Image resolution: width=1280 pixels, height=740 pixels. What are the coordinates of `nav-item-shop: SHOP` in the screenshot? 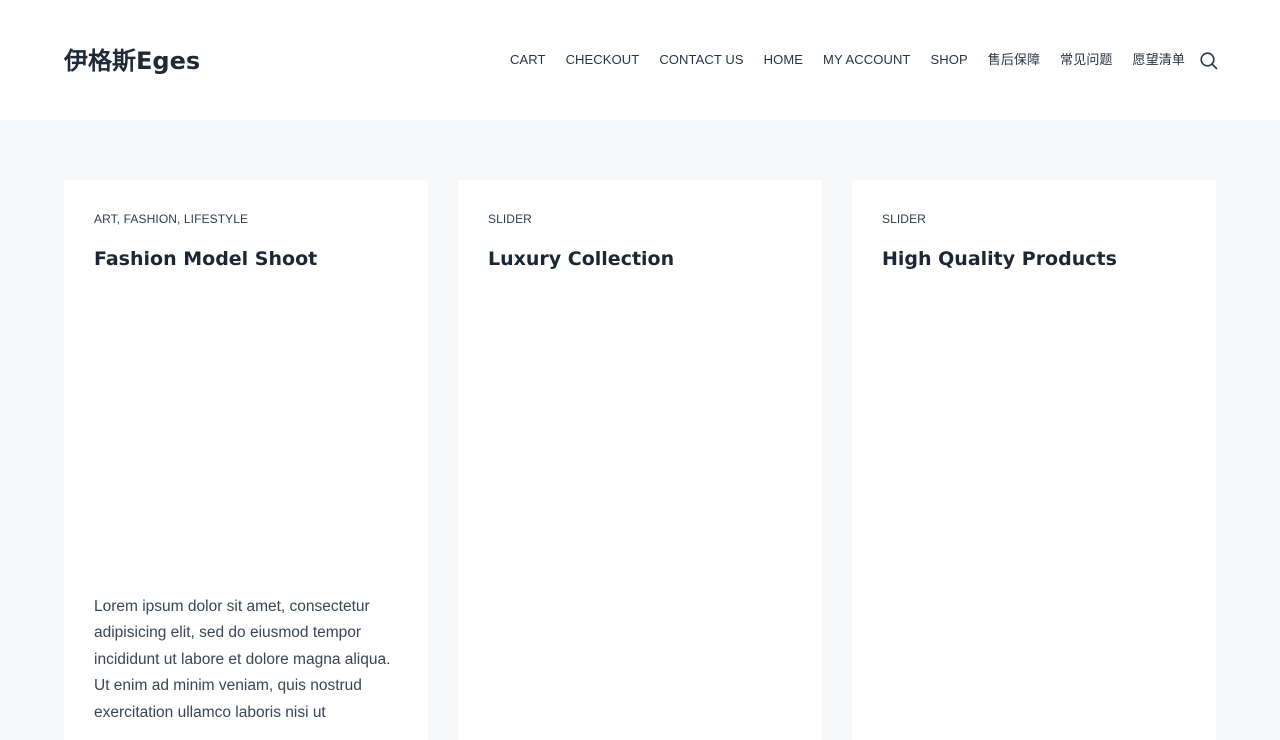 It's located at (948, 60).